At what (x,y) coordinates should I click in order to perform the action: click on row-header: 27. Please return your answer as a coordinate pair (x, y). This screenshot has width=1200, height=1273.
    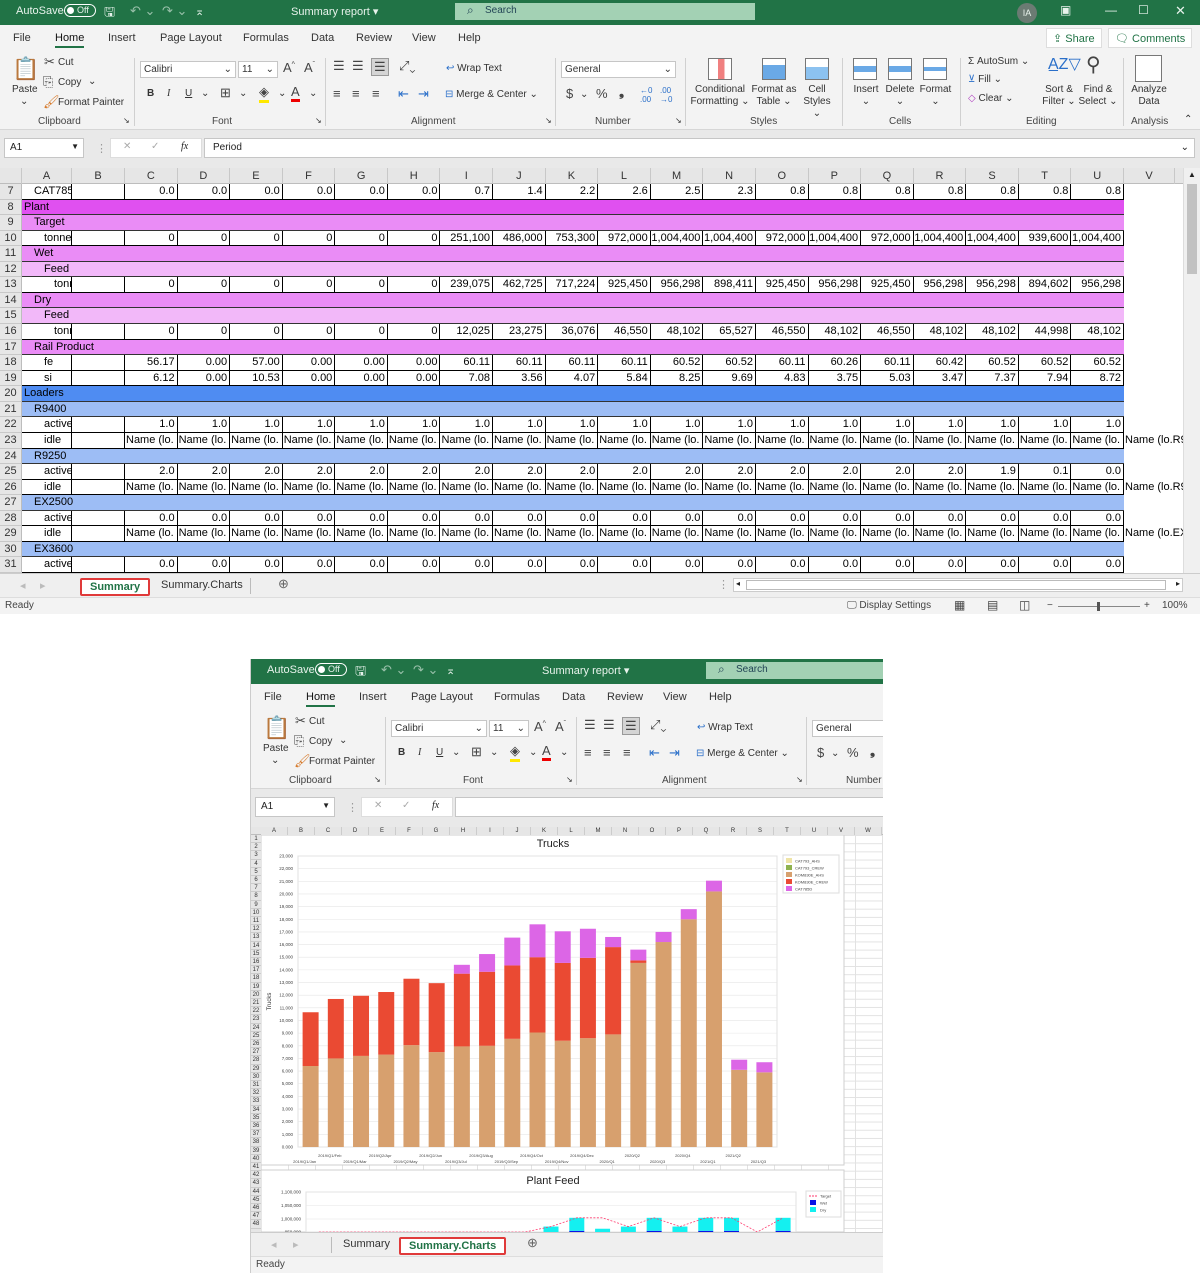
    Looking at the image, I should click on (11, 503).